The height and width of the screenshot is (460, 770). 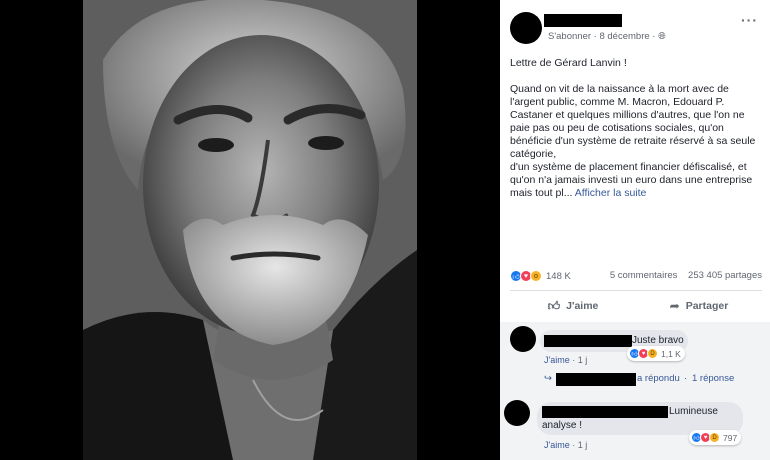 What do you see at coordinates (558, 276) in the screenshot?
I see `reaction-count: 148 K` at bounding box center [558, 276].